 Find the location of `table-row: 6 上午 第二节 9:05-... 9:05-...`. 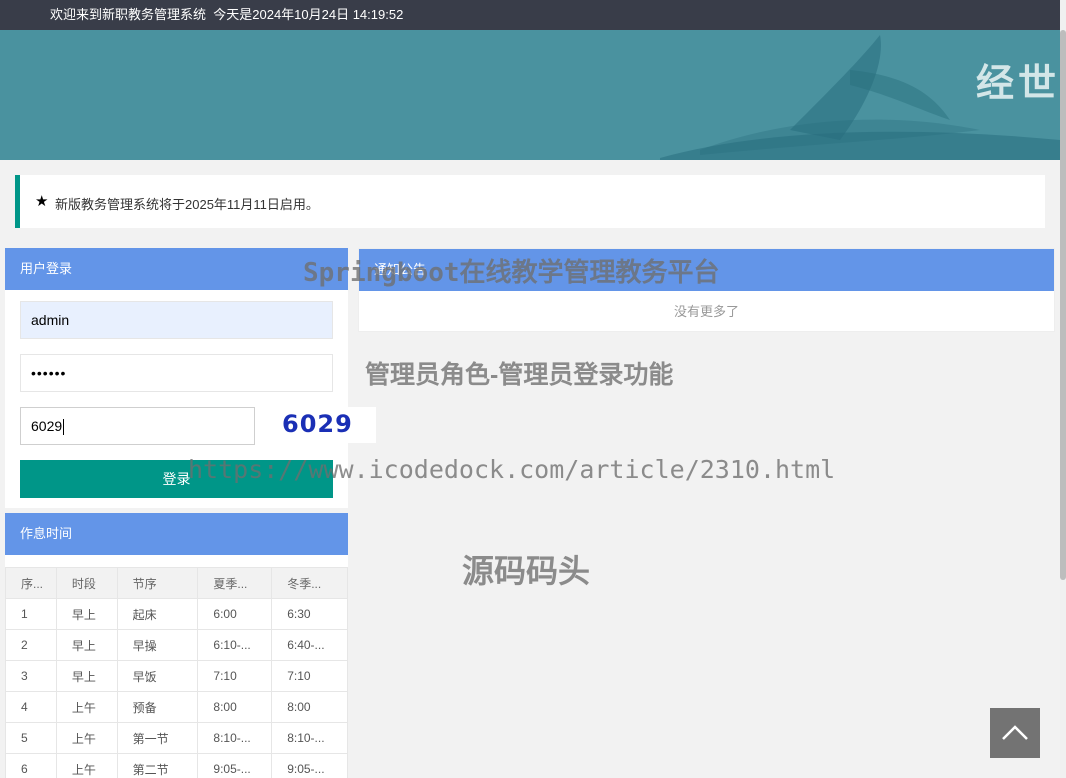

table-row: 6 上午 第二节 9:05-... 9:05-... is located at coordinates (176, 765).